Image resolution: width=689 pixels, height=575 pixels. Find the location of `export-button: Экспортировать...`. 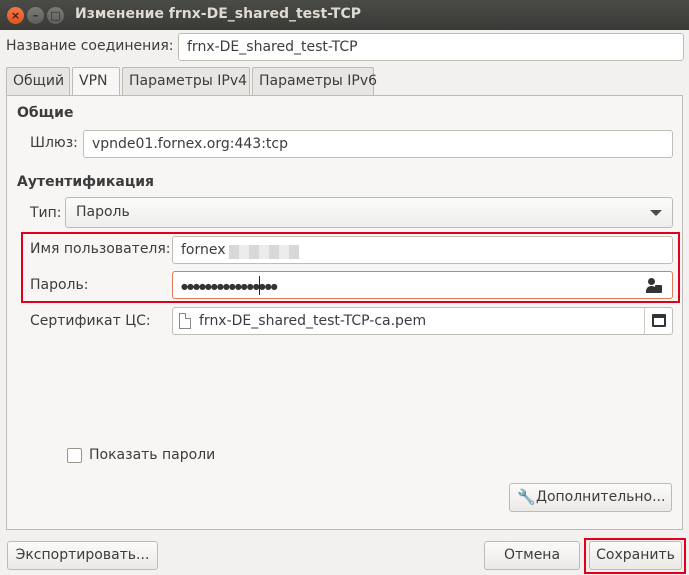

export-button: Экспортировать... is located at coordinates (82, 555).